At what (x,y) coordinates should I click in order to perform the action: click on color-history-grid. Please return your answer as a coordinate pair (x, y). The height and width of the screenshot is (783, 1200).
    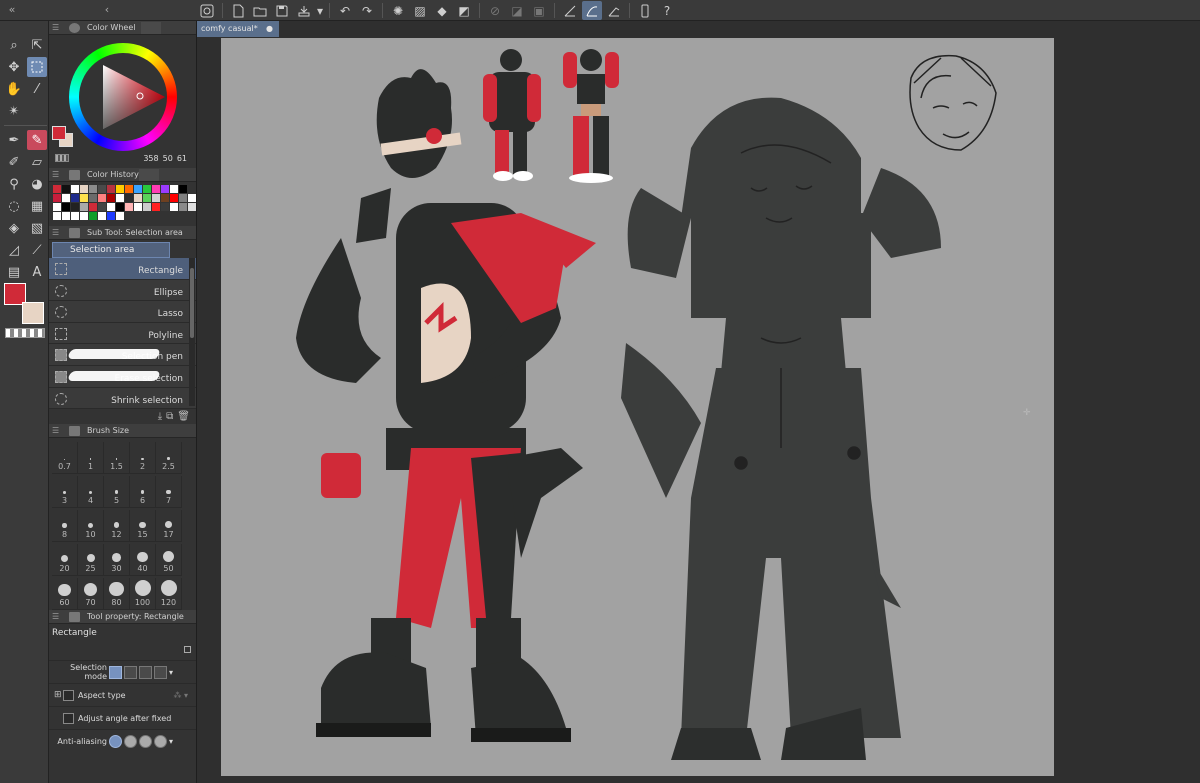
    Looking at the image, I should click on (122, 204).